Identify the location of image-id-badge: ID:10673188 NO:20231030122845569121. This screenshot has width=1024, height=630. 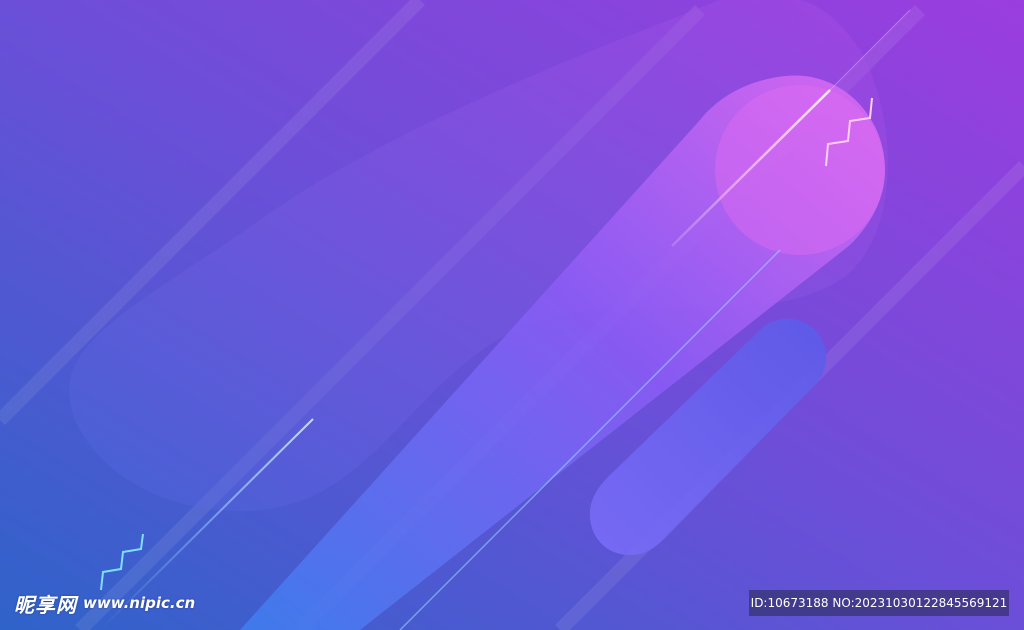
(879, 603).